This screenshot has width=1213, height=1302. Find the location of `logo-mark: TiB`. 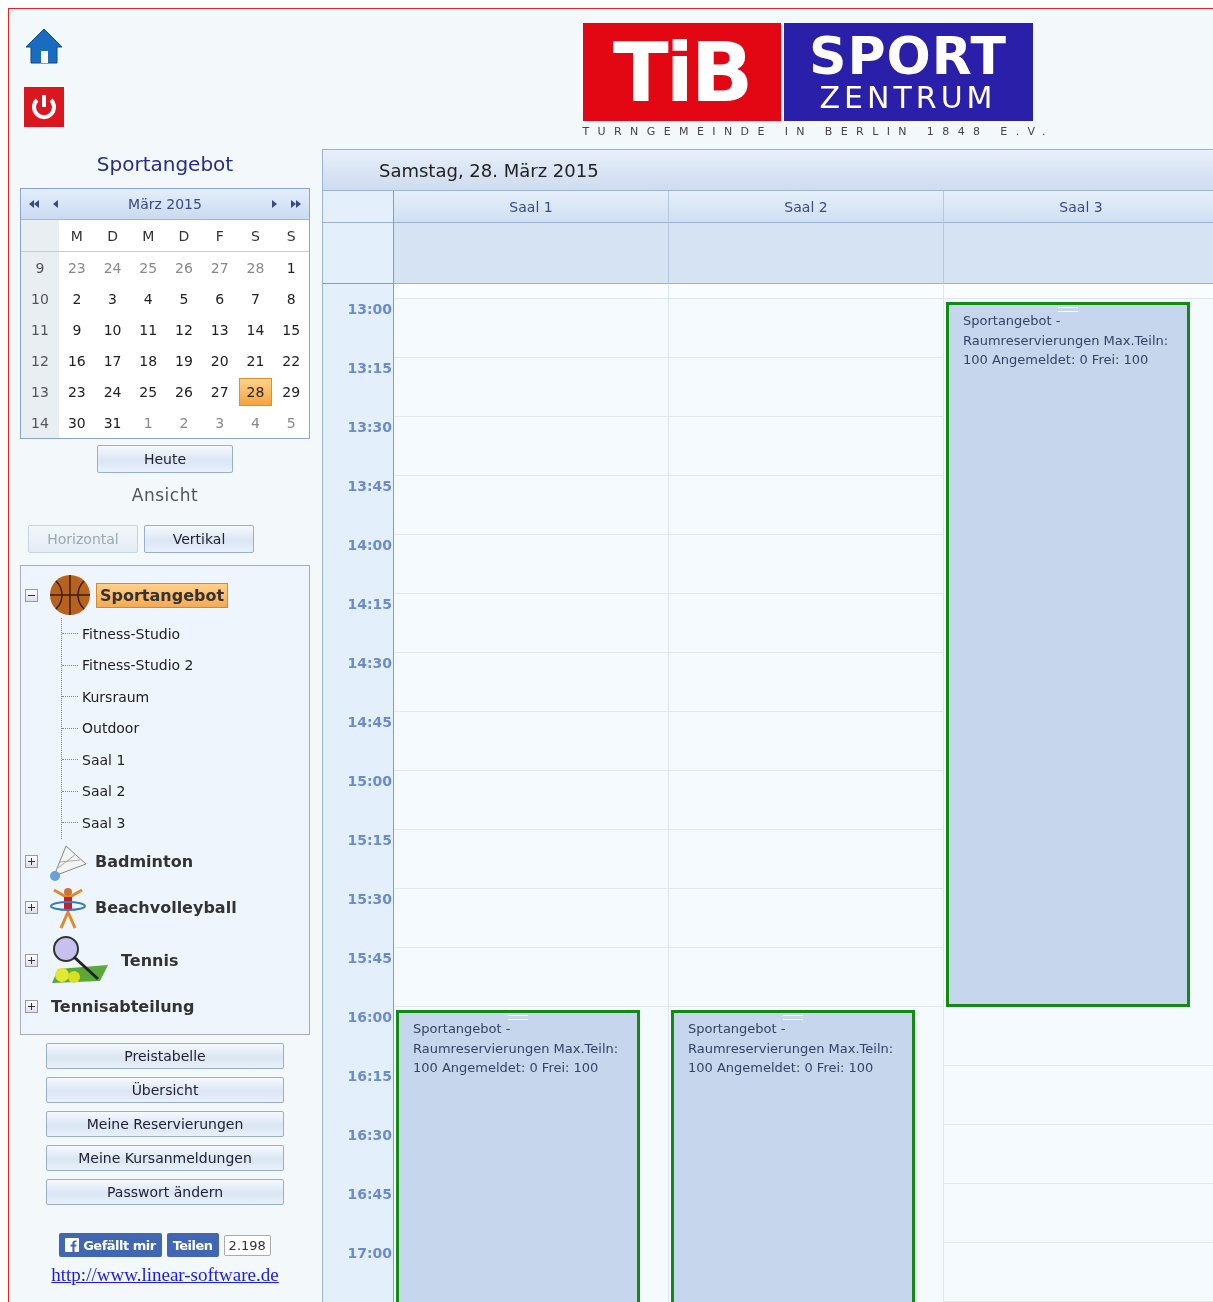

logo-mark: TiB is located at coordinates (681, 72).